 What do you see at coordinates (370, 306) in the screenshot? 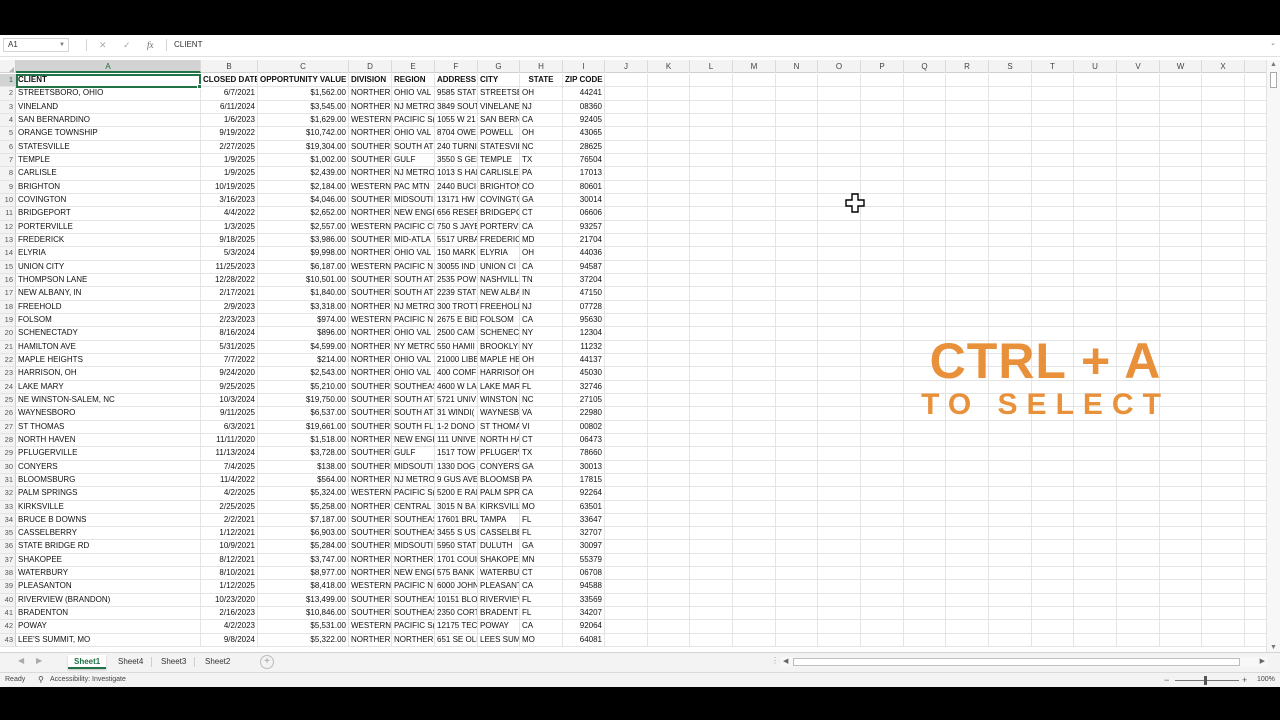
I see `cell-division: NORTHERI` at bounding box center [370, 306].